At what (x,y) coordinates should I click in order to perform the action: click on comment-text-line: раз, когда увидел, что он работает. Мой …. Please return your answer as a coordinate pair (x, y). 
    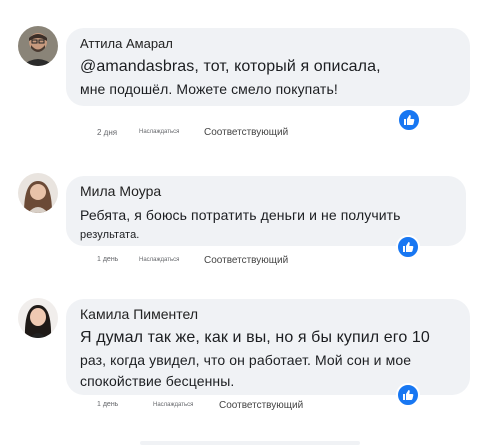
    Looking at the image, I should click on (246, 360).